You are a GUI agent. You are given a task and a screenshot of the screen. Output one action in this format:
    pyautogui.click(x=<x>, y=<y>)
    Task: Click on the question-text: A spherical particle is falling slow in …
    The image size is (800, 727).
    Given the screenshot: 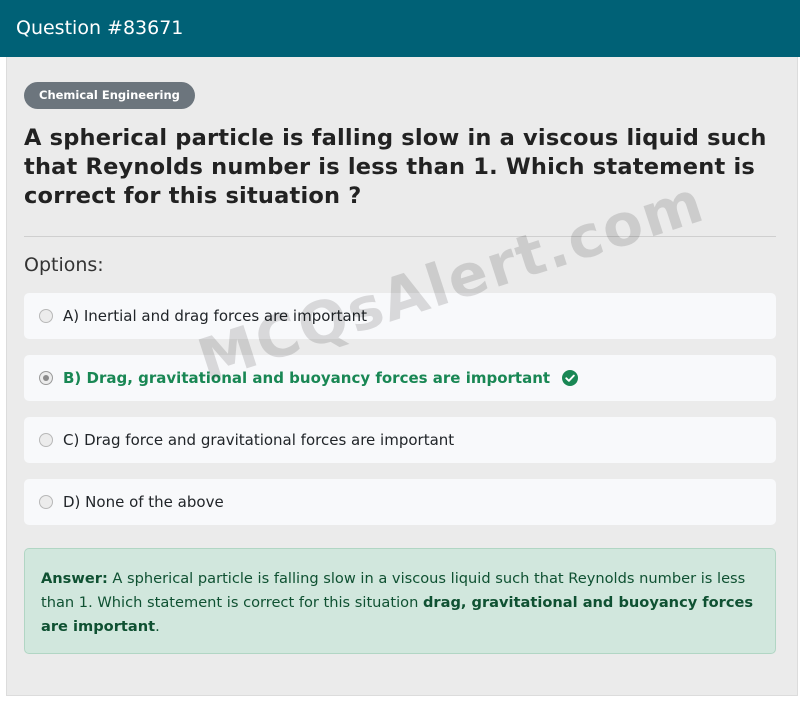 What is the action you would take?
    pyautogui.click(x=395, y=167)
    